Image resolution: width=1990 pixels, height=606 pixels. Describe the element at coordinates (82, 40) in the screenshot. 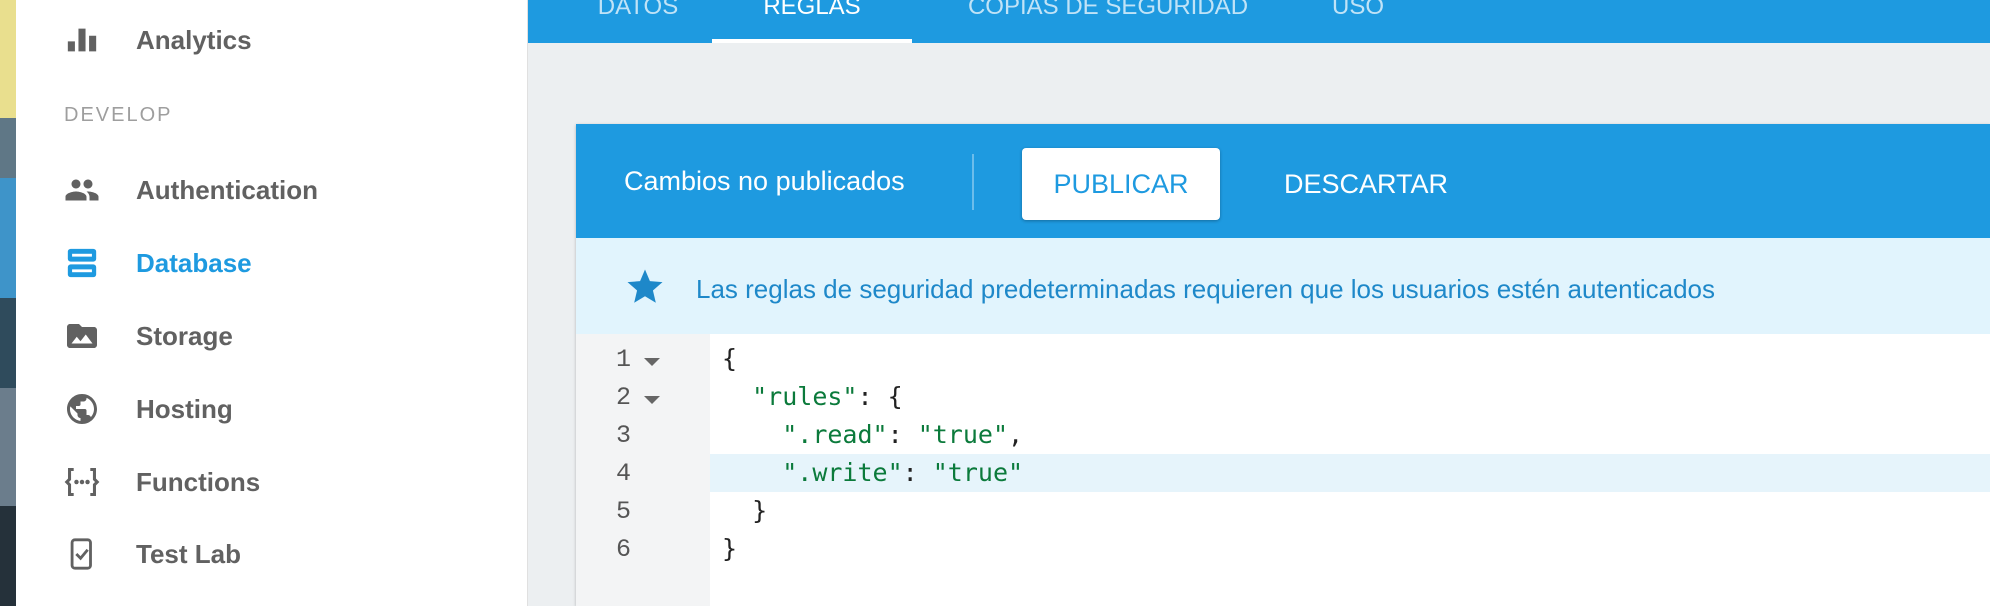

I see `bar-chart-icon` at that location.